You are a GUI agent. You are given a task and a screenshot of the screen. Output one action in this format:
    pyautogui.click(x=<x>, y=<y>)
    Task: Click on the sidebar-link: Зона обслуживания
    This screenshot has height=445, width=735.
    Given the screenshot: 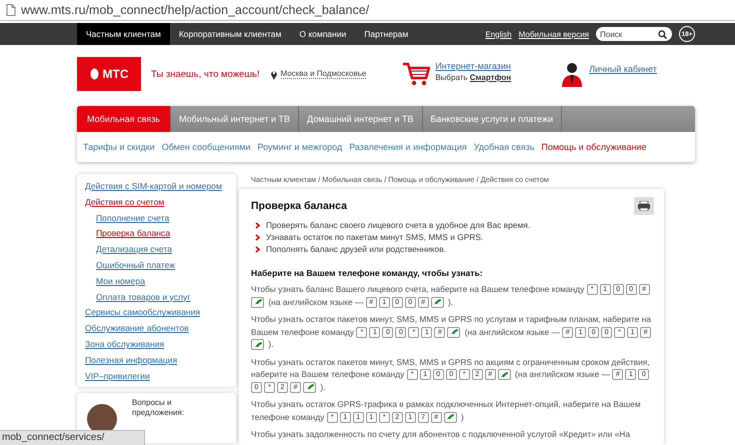 What is the action you would take?
    pyautogui.click(x=124, y=344)
    